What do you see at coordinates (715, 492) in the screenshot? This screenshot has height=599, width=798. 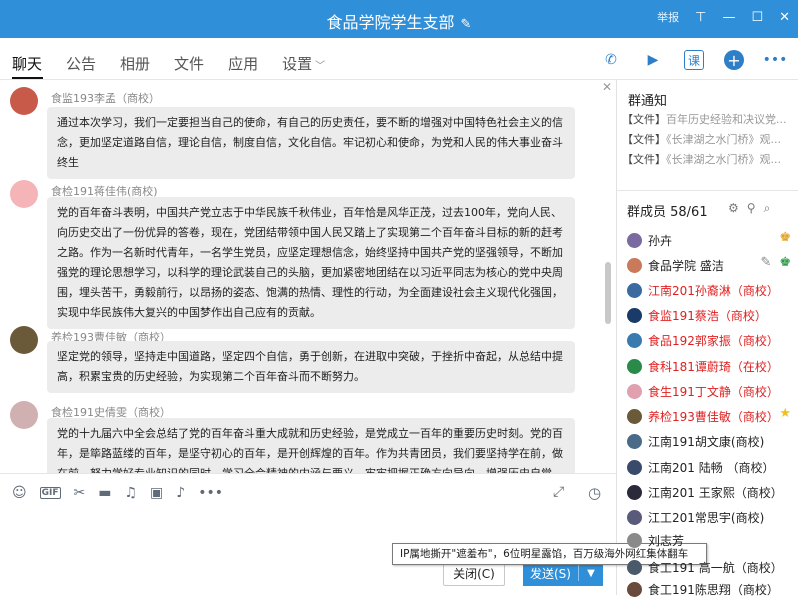 I see `member-name: 江南201 王家熙（商校）` at bounding box center [715, 492].